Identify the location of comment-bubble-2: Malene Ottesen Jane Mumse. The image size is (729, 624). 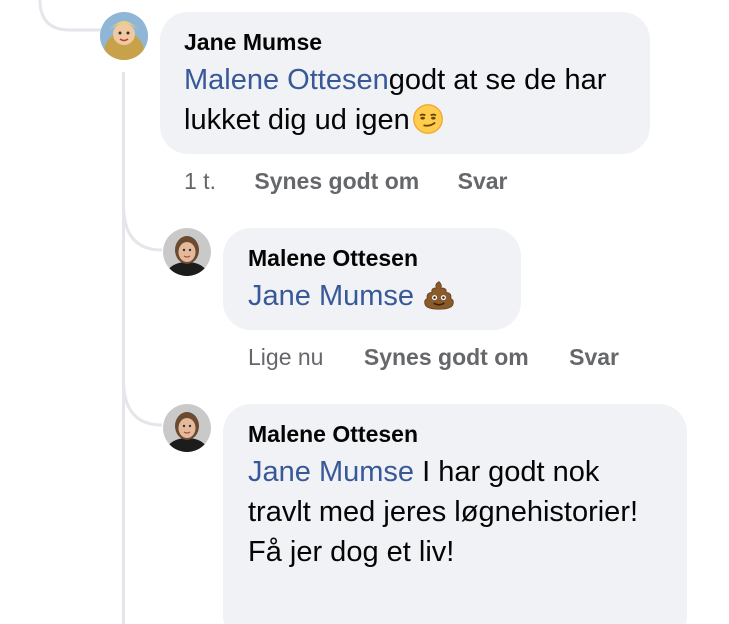
(372, 279).